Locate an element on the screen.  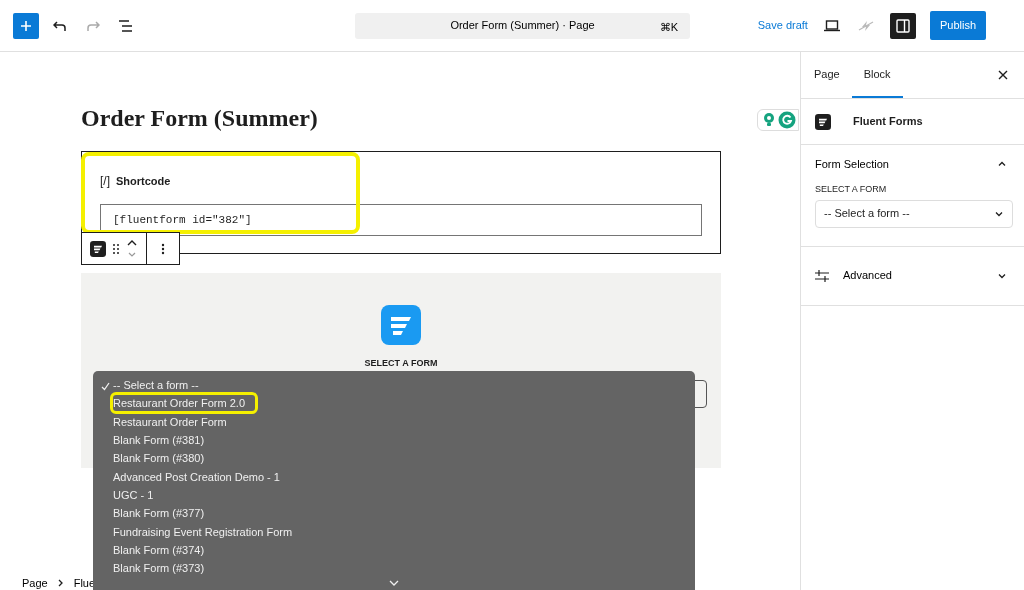
add-block-button is located at coordinates (26, 25).